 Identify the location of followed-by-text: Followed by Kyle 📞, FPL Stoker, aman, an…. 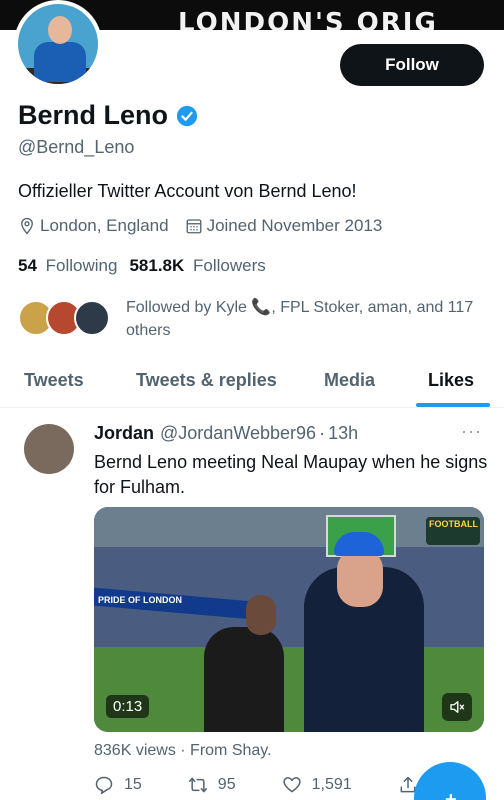
(300, 319).